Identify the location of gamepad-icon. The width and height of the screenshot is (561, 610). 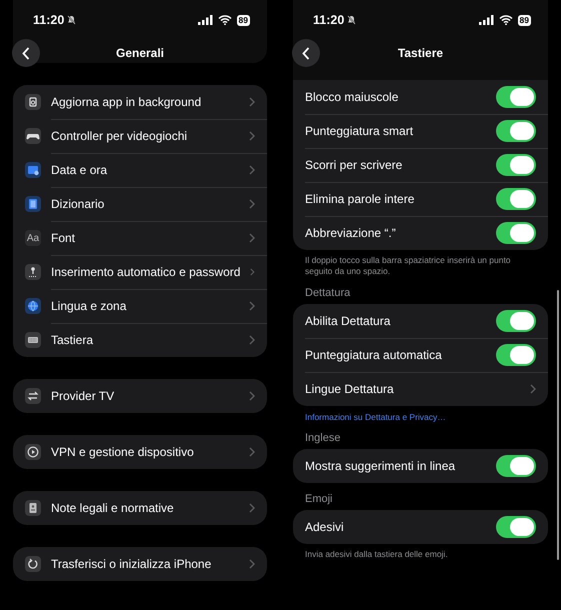
(33, 136).